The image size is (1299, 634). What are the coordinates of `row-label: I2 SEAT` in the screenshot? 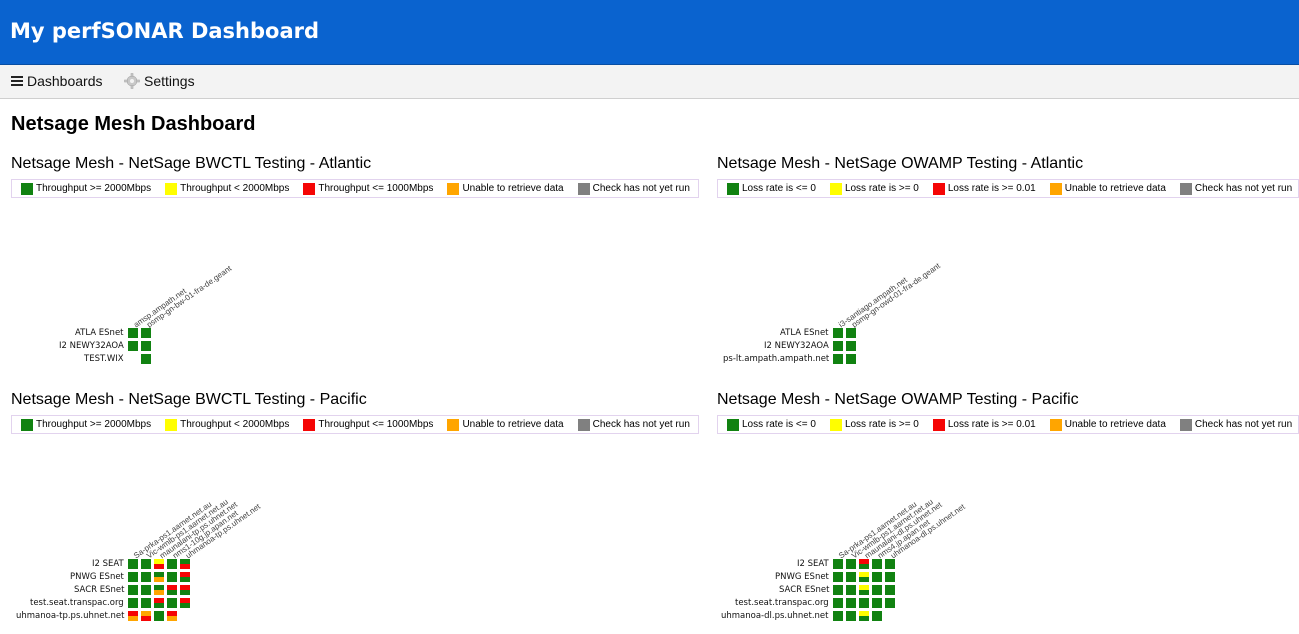 It's located at (813, 564).